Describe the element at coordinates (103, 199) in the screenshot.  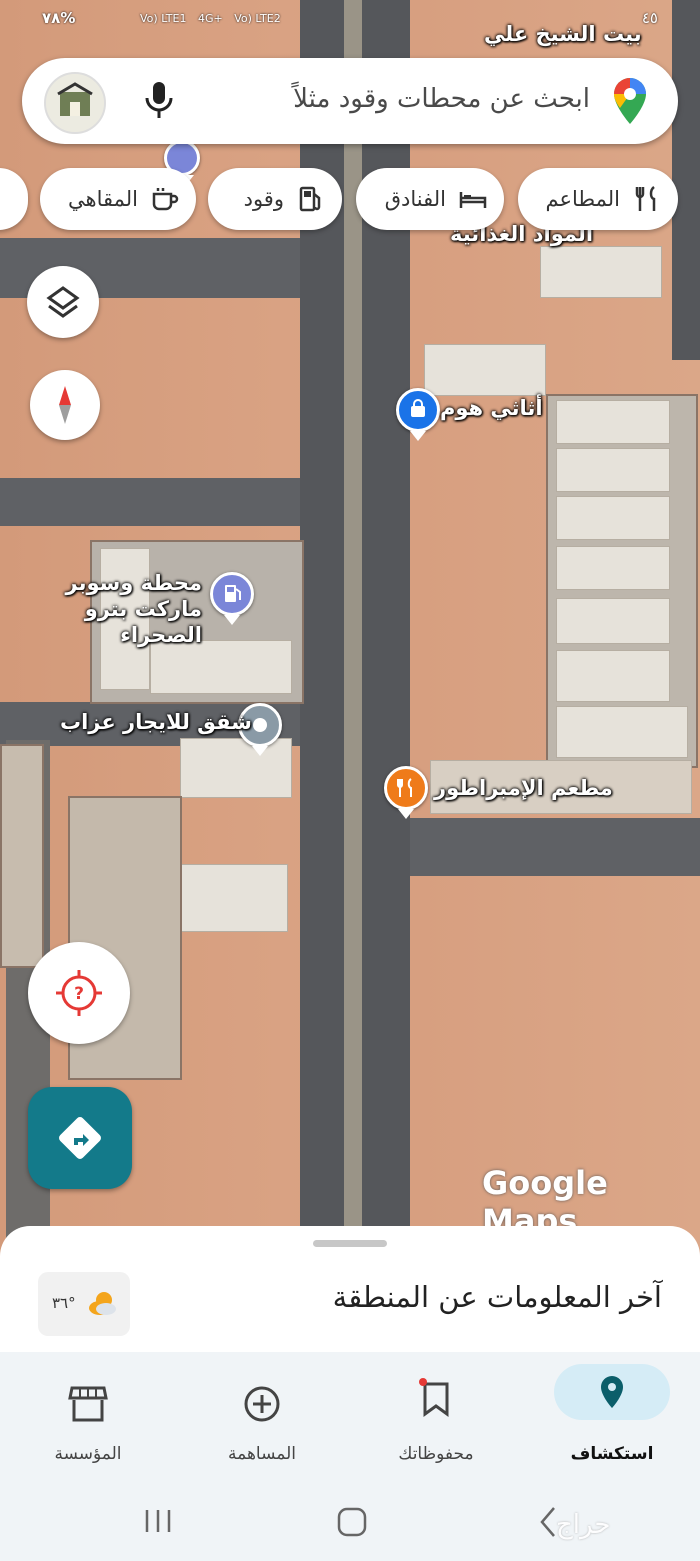
I see `chip-label: المقاهي` at that location.